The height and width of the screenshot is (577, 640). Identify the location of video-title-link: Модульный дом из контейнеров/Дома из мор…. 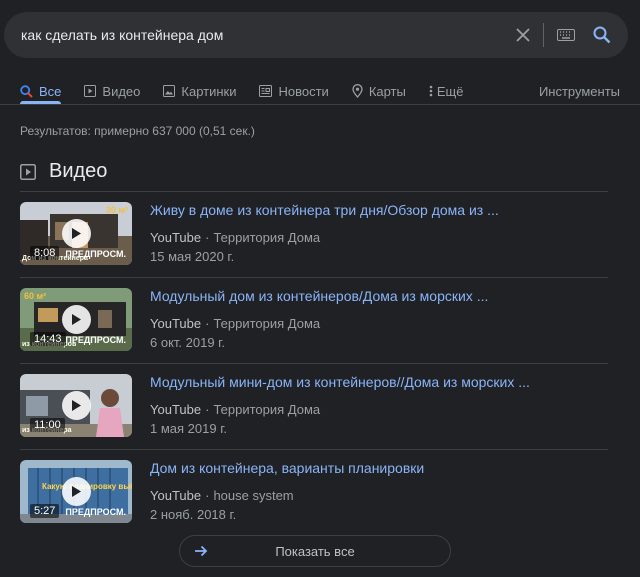
(375, 296).